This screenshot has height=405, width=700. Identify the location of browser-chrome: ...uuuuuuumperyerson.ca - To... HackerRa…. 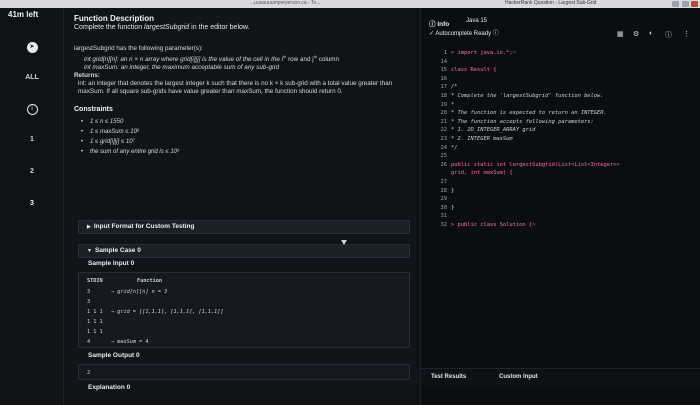
(350, 4).